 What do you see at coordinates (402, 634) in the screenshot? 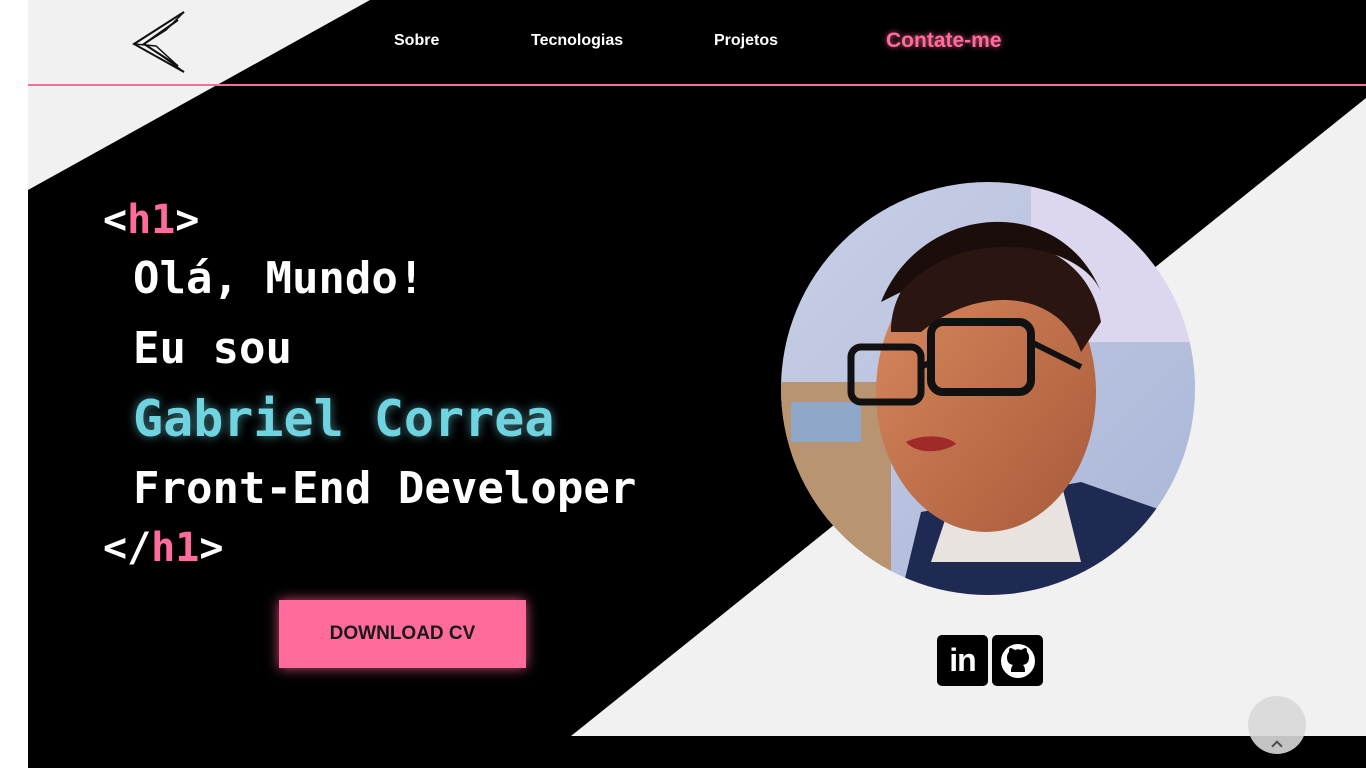
I see `download-cv-button: DOWNLOAD CV` at bounding box center [402, 634].